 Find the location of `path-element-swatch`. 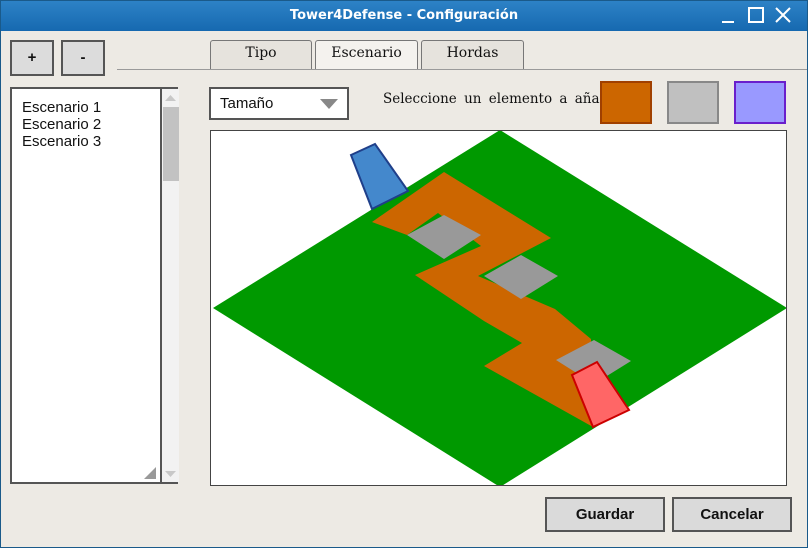

path-element-swatch is located at coordinates (626, 102).